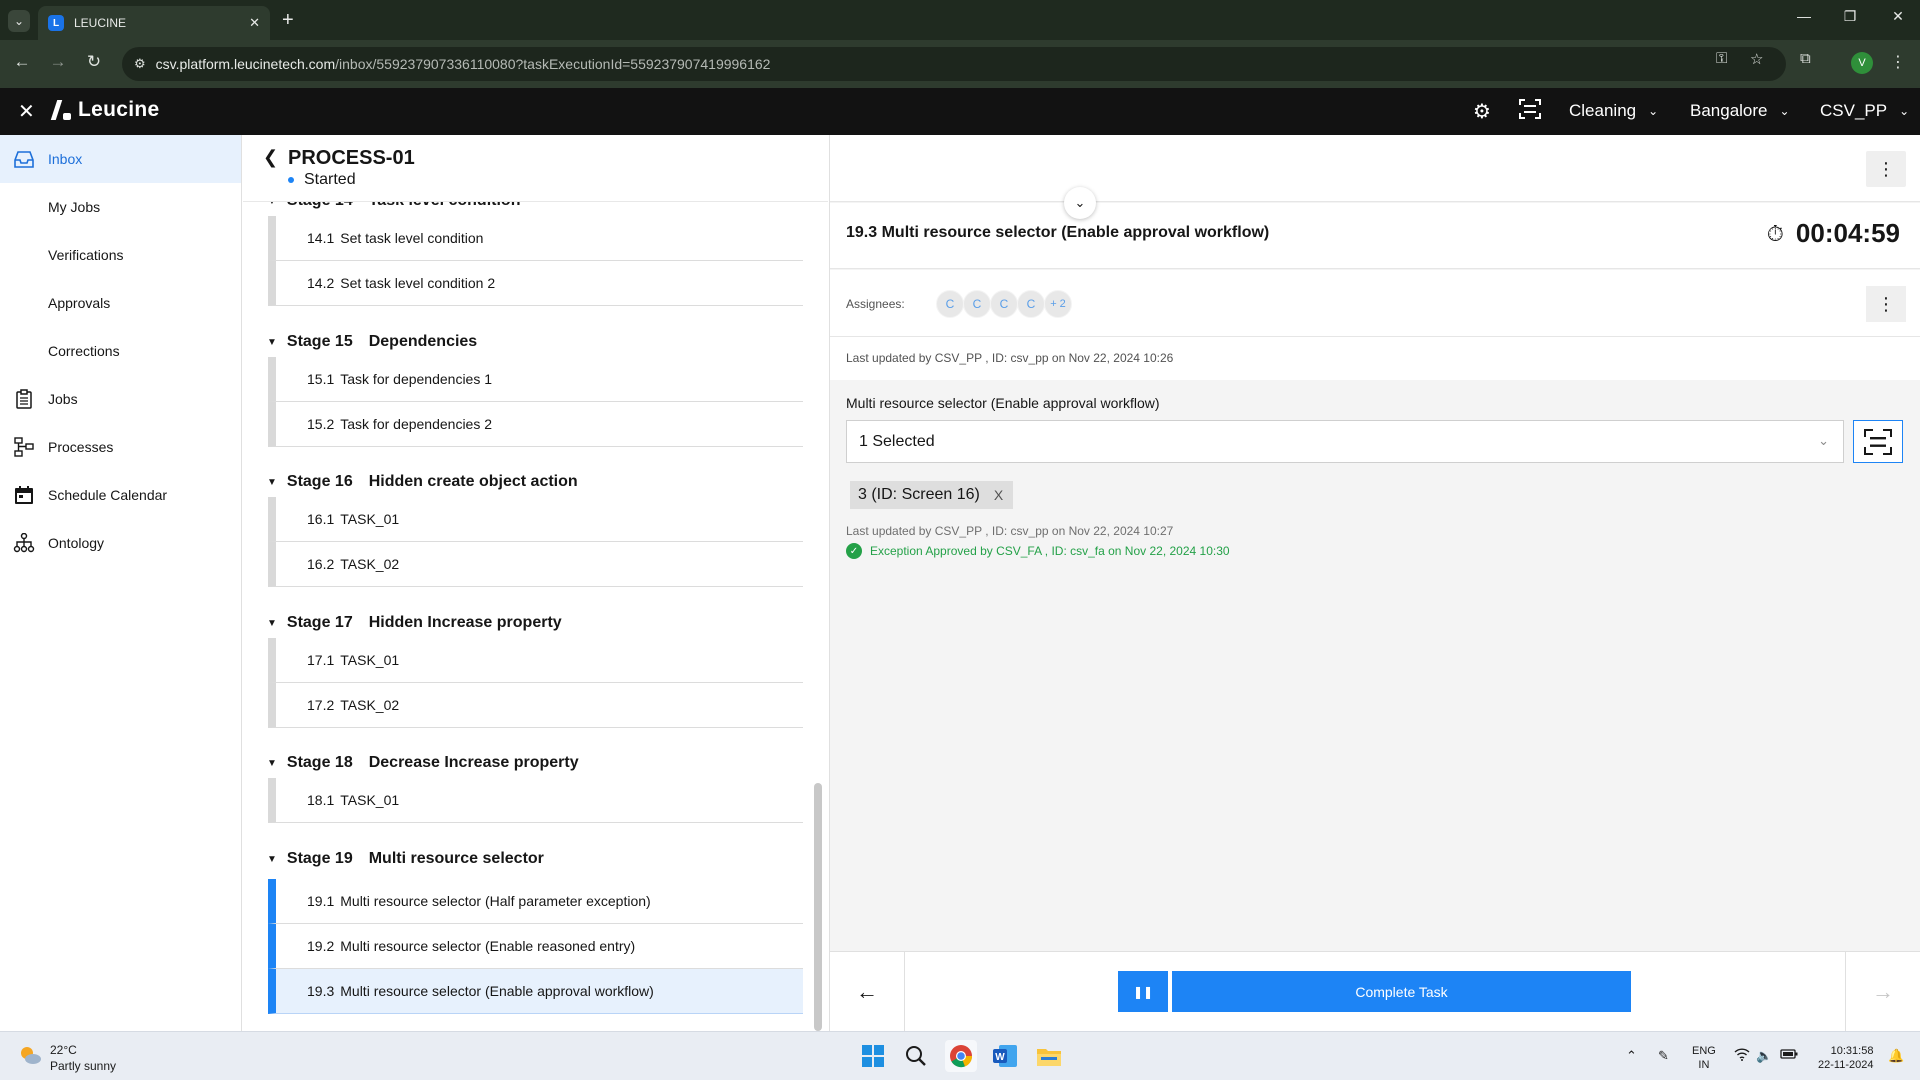  I want to click on stage-heading: ▼ Stage 18 Decrease Increase property, so click(423, 763).